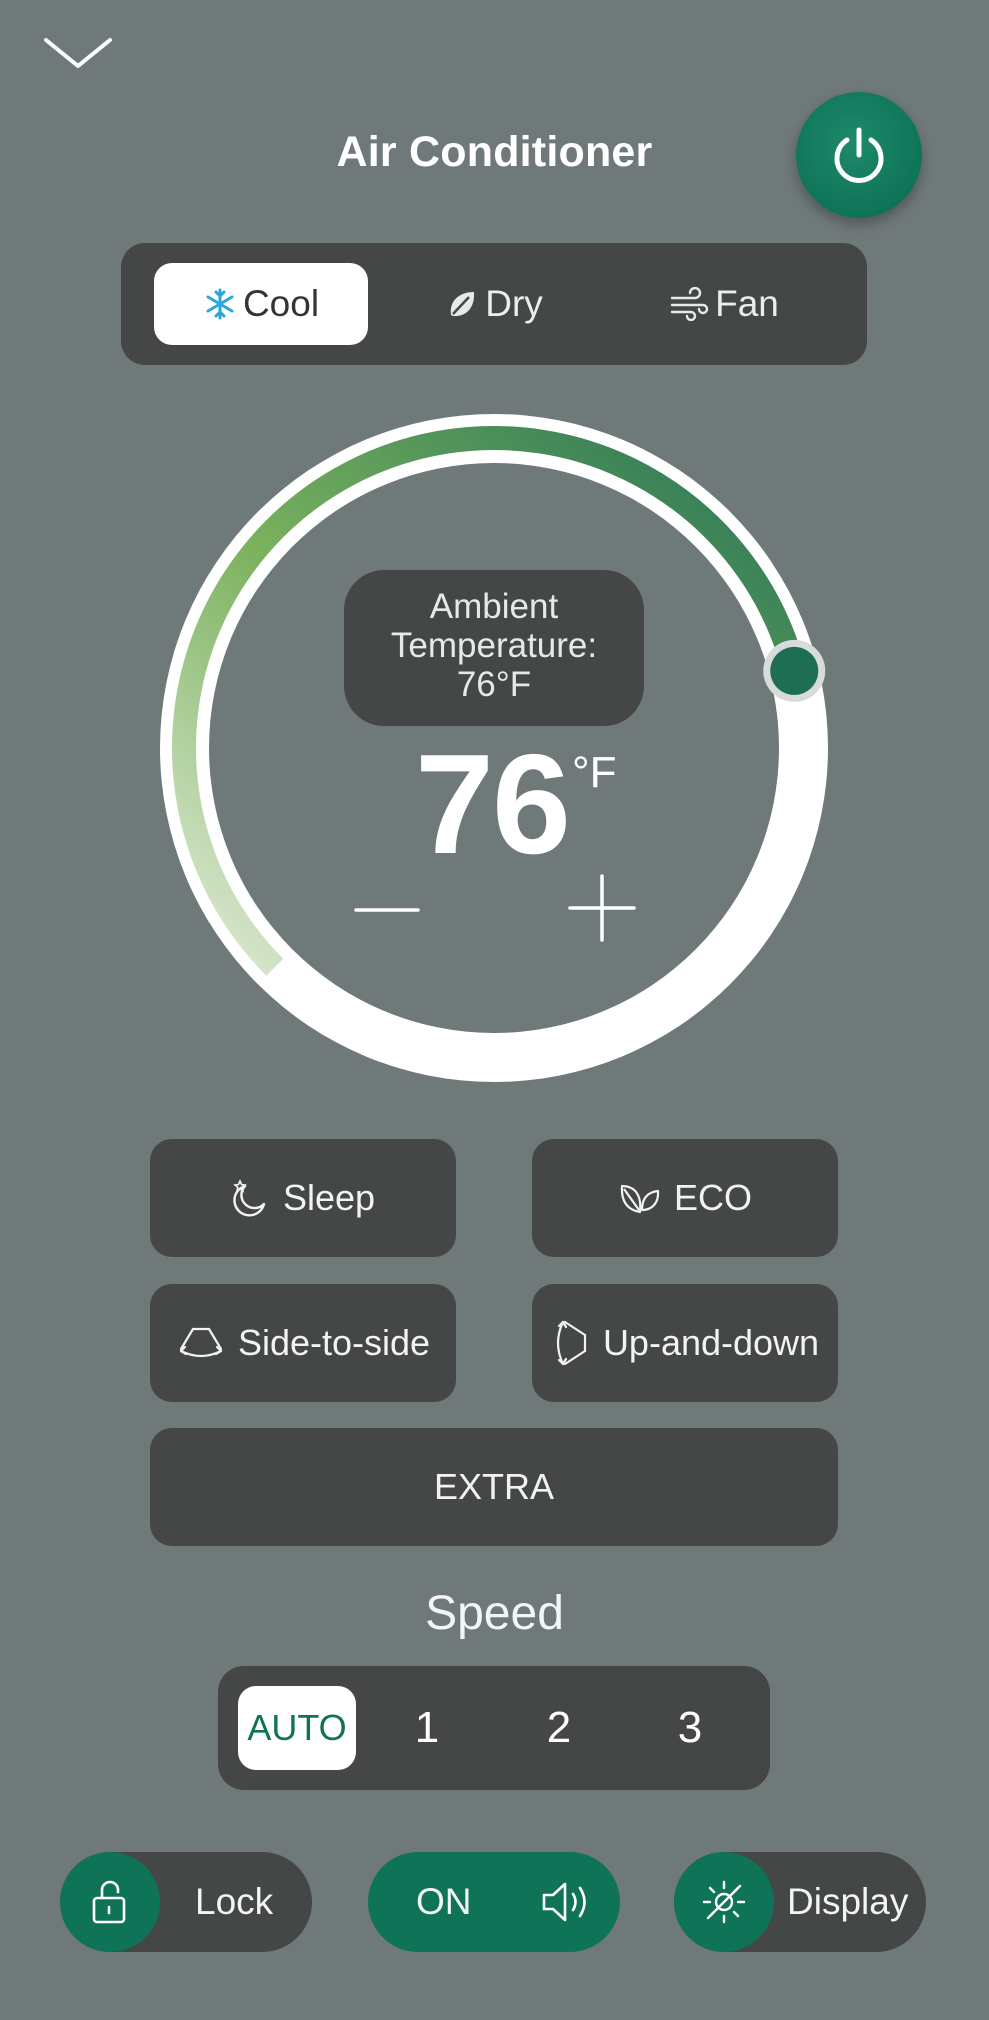 This screenshot has width=989, height=2020. I want to click on up-and-down-button: Up-and-down, so click(685, 1343).